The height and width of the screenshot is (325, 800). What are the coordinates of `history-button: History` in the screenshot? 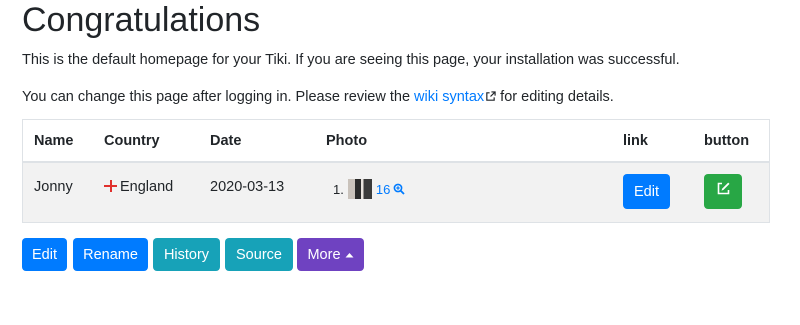 It's located at (186, 254).